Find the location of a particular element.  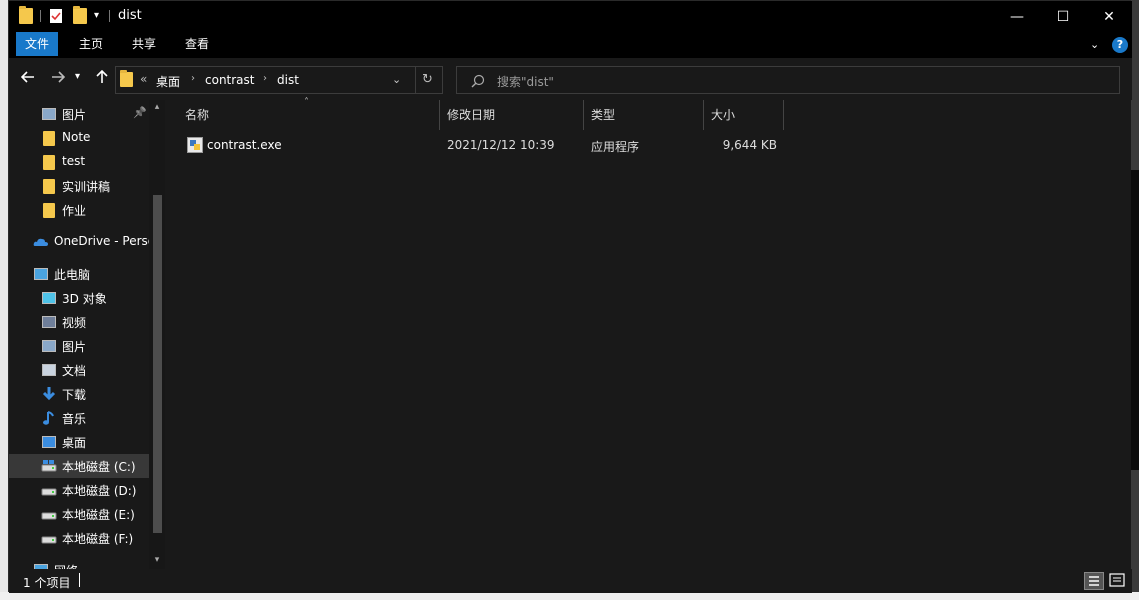

address-bar: « 桌面 › contrast › dist ⌄ ↻ is located at coordinates (279, 80).